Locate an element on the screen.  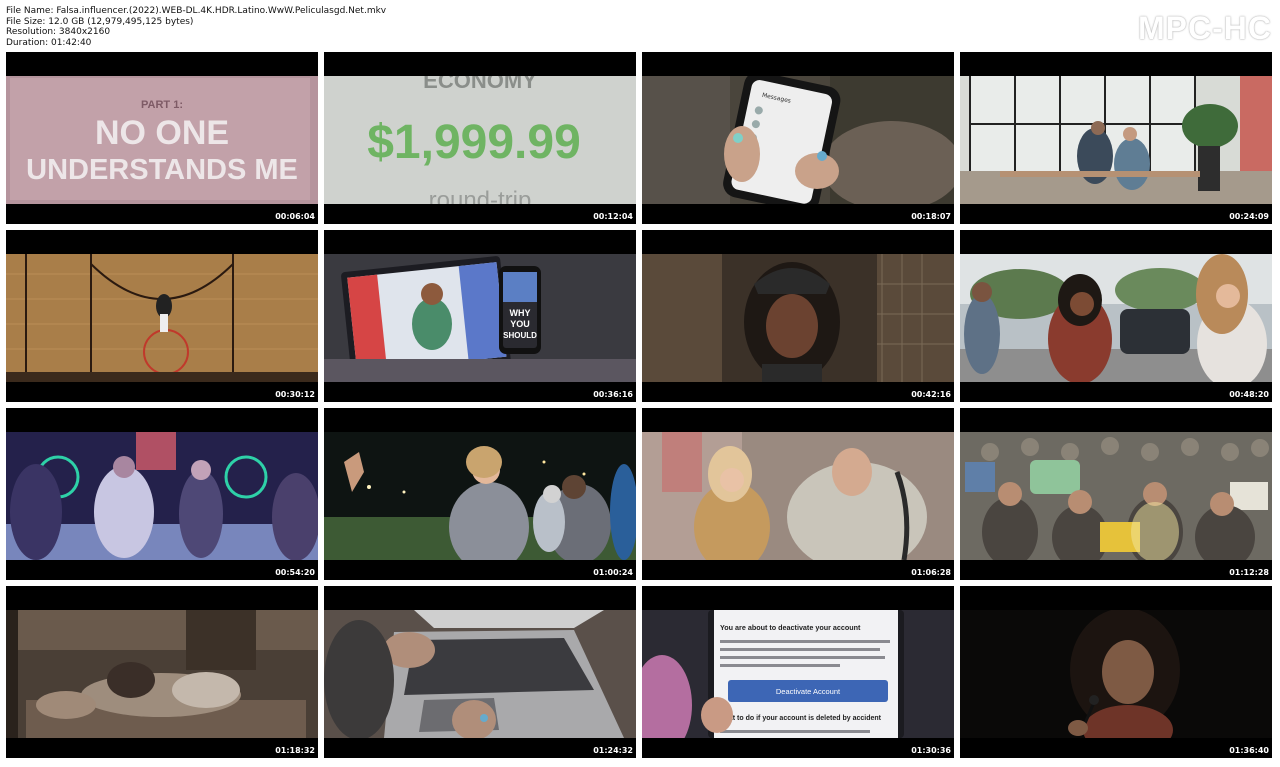
frame-6-caption-1: WHY is located at coordinates (520, 313).